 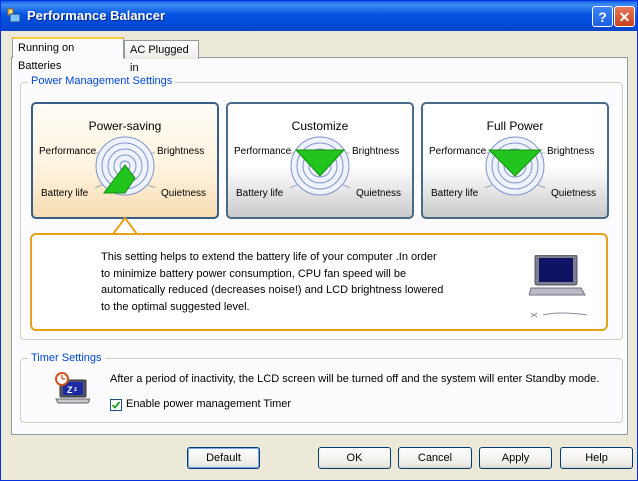 I want to click on mode-title: Customize, so click(x=320, y=126).